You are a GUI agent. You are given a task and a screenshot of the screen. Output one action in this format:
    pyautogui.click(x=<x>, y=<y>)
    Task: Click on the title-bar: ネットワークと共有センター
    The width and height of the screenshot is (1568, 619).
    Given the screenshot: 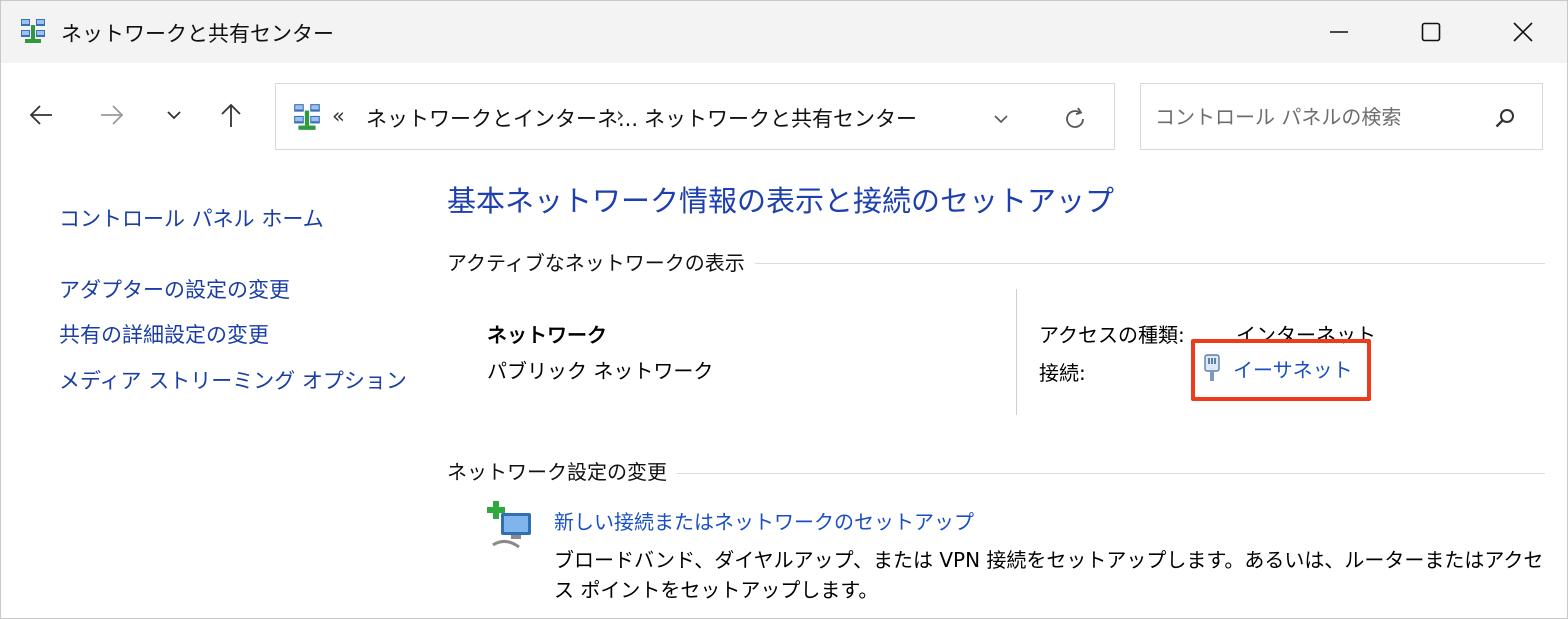 What is the action you would take?
    pyautogui.click(x=784, y=32)
    